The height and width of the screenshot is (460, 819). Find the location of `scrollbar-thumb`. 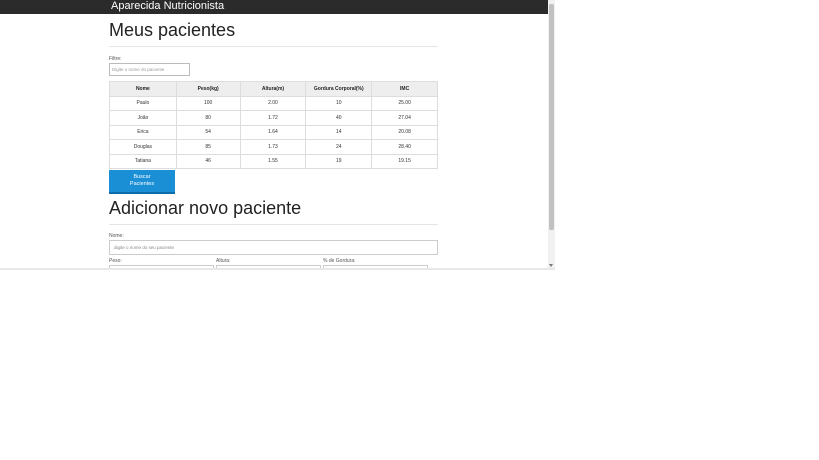

scrollbar-thumb is located at coordinates (551, 117).